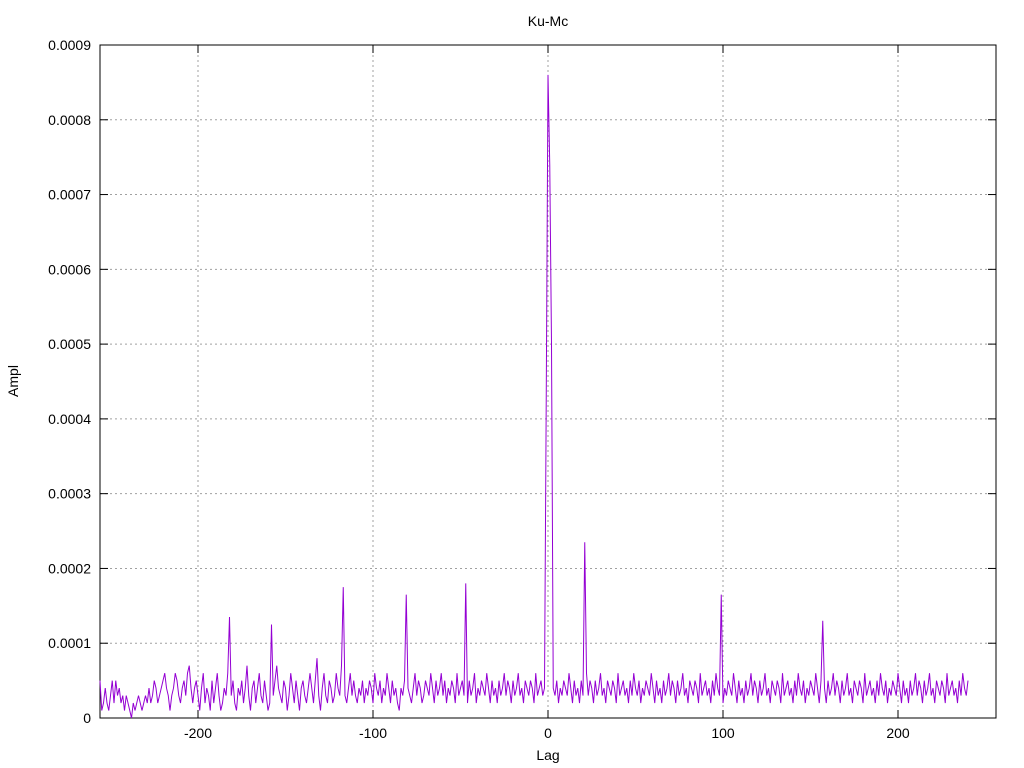  I want to click on y-tick-label: 0, so click(87, 718).